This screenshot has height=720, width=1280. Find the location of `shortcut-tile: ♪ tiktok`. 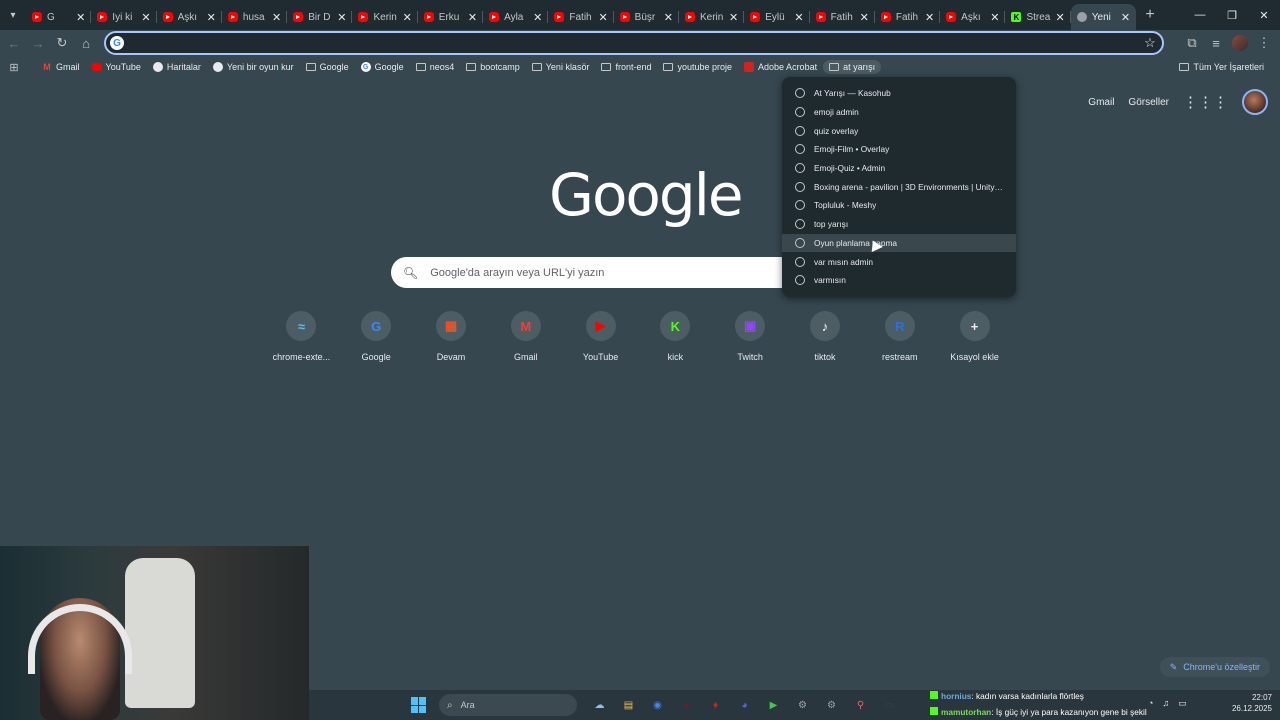

shortcut-tile: ♪ tiktok is located at coordinates (825, 336).